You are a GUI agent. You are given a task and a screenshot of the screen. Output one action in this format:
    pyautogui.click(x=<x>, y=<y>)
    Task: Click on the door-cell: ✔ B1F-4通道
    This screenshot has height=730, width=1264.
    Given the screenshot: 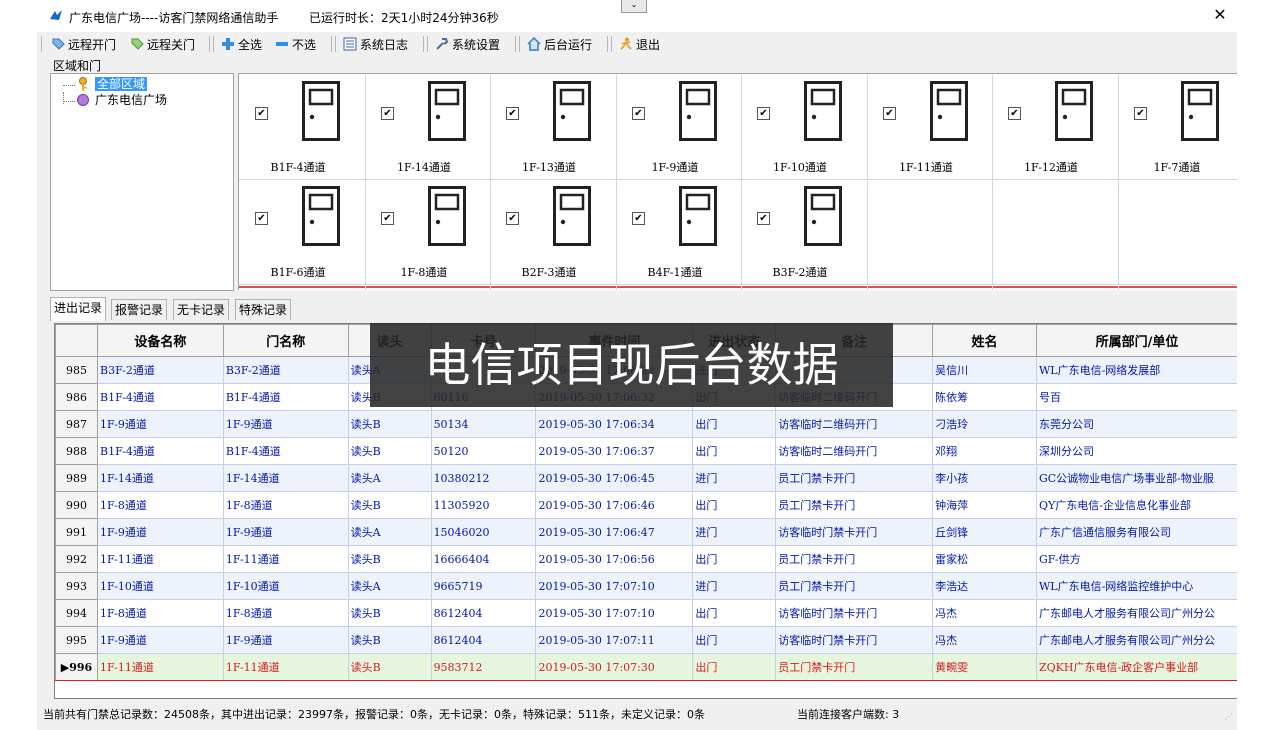 What is the action you would take?
    pyautogui.click(x=301, y=126)
    